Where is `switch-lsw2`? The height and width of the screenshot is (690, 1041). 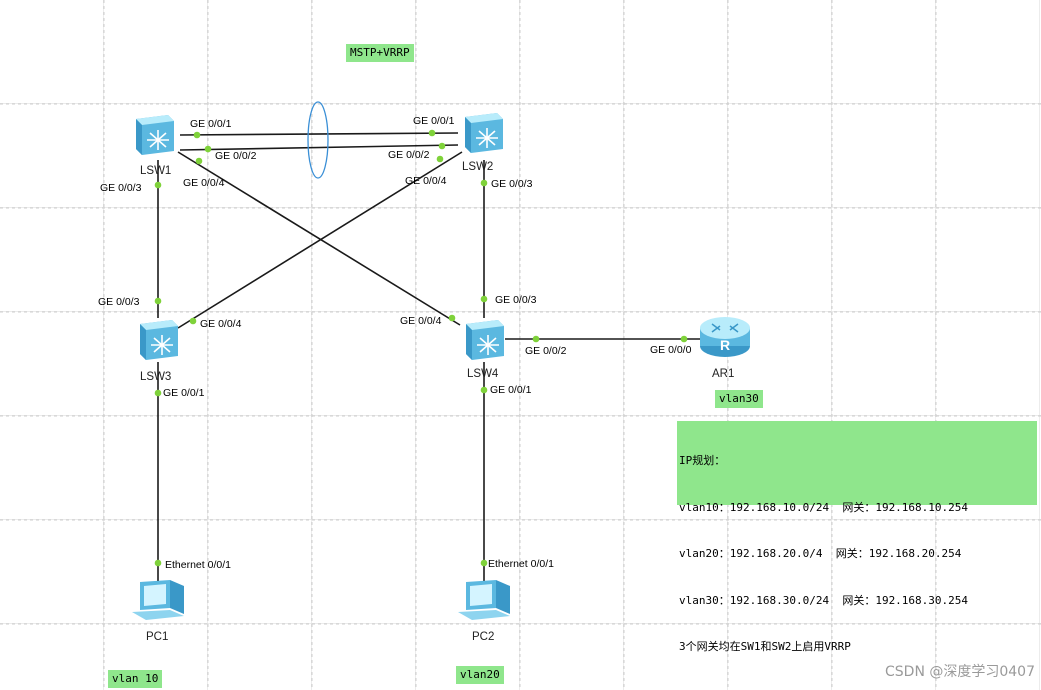
switch-lsw2 is located at coordinates (482, 135).